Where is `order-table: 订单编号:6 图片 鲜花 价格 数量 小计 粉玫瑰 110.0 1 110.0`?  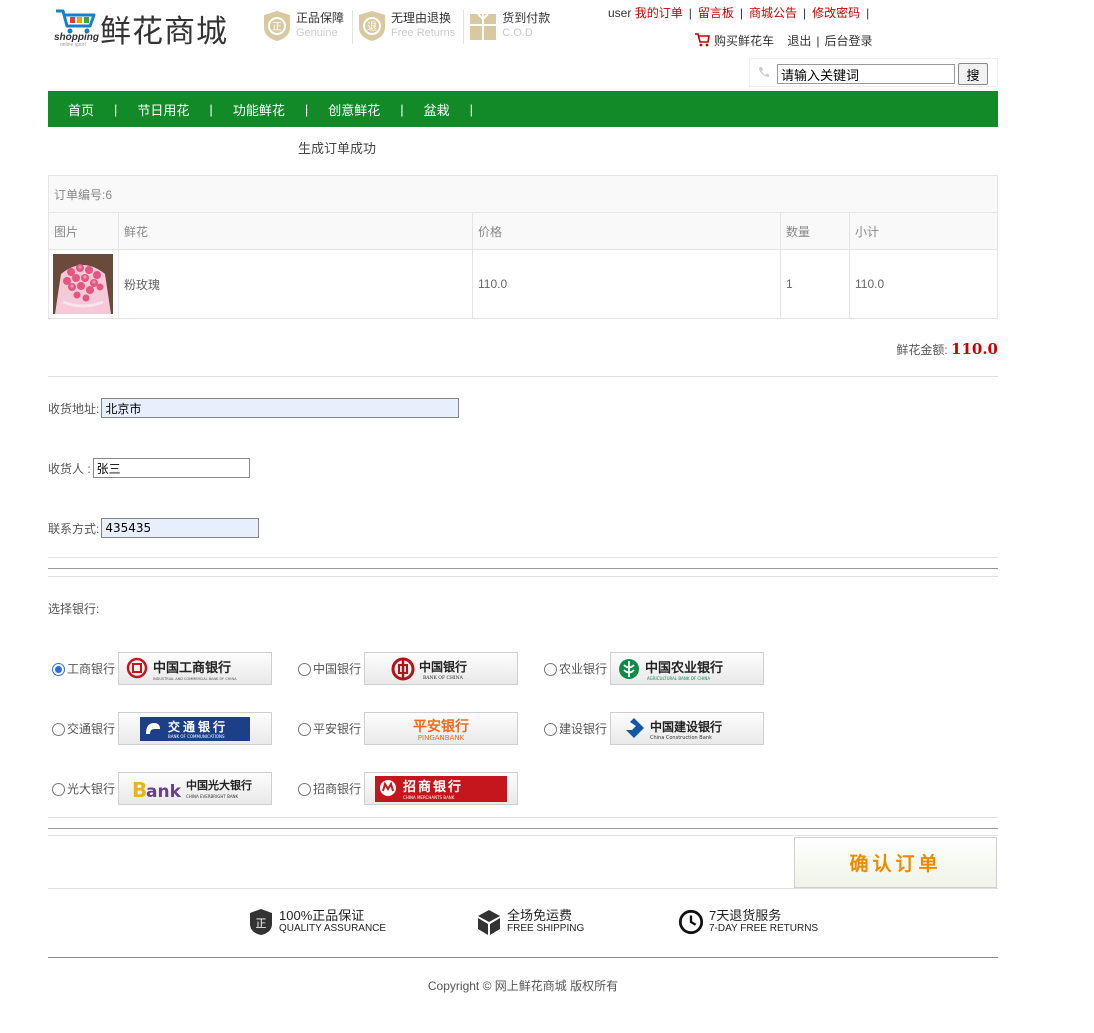
order-table: 订单编号:6 图片 鲜花 价格 数量 小计 粉玫瑰 110.0 1 110.0 is located at coordinates (523, 247).